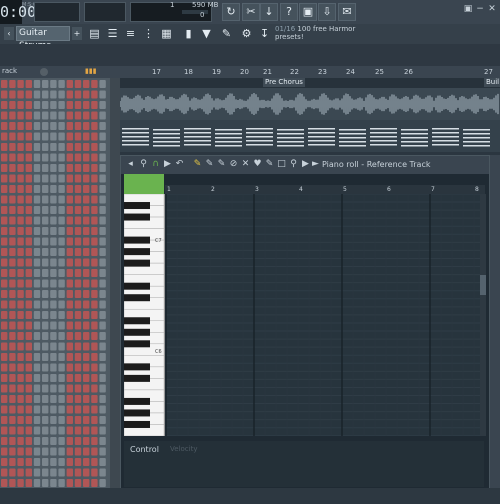  What do you see at coordinates (246, 33) in the screenshot?
I see `brush-icon: ⚙` at bounding box center [246, 33].